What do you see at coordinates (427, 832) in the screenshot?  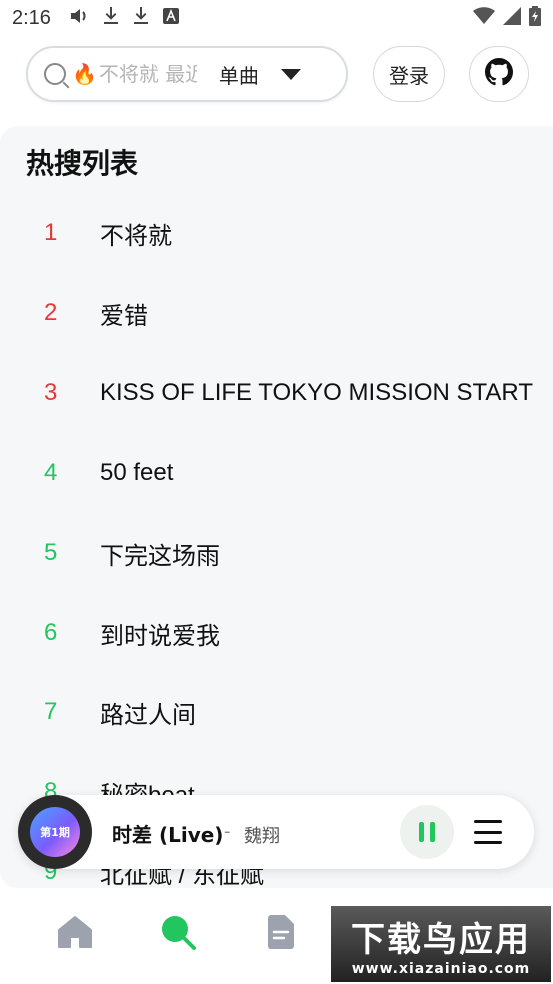 I see `pause-button` at bounding box center [427, 832].